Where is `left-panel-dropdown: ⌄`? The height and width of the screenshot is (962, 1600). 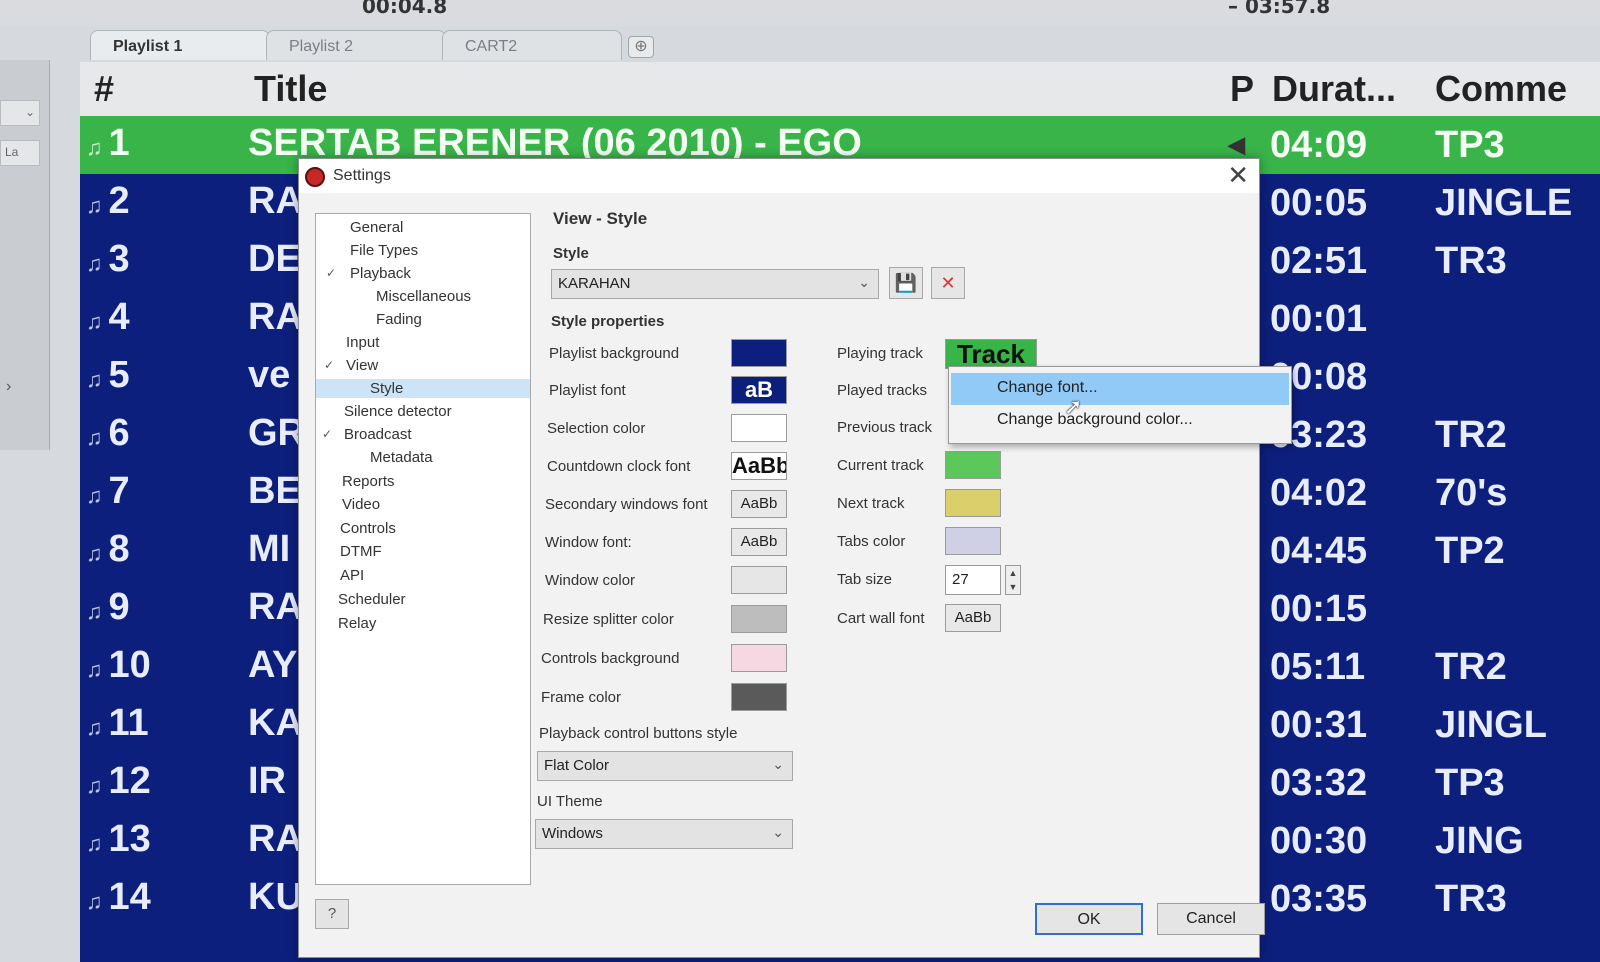
left-panel-dropdown: ⌄ is located at coordinates (20, 113).